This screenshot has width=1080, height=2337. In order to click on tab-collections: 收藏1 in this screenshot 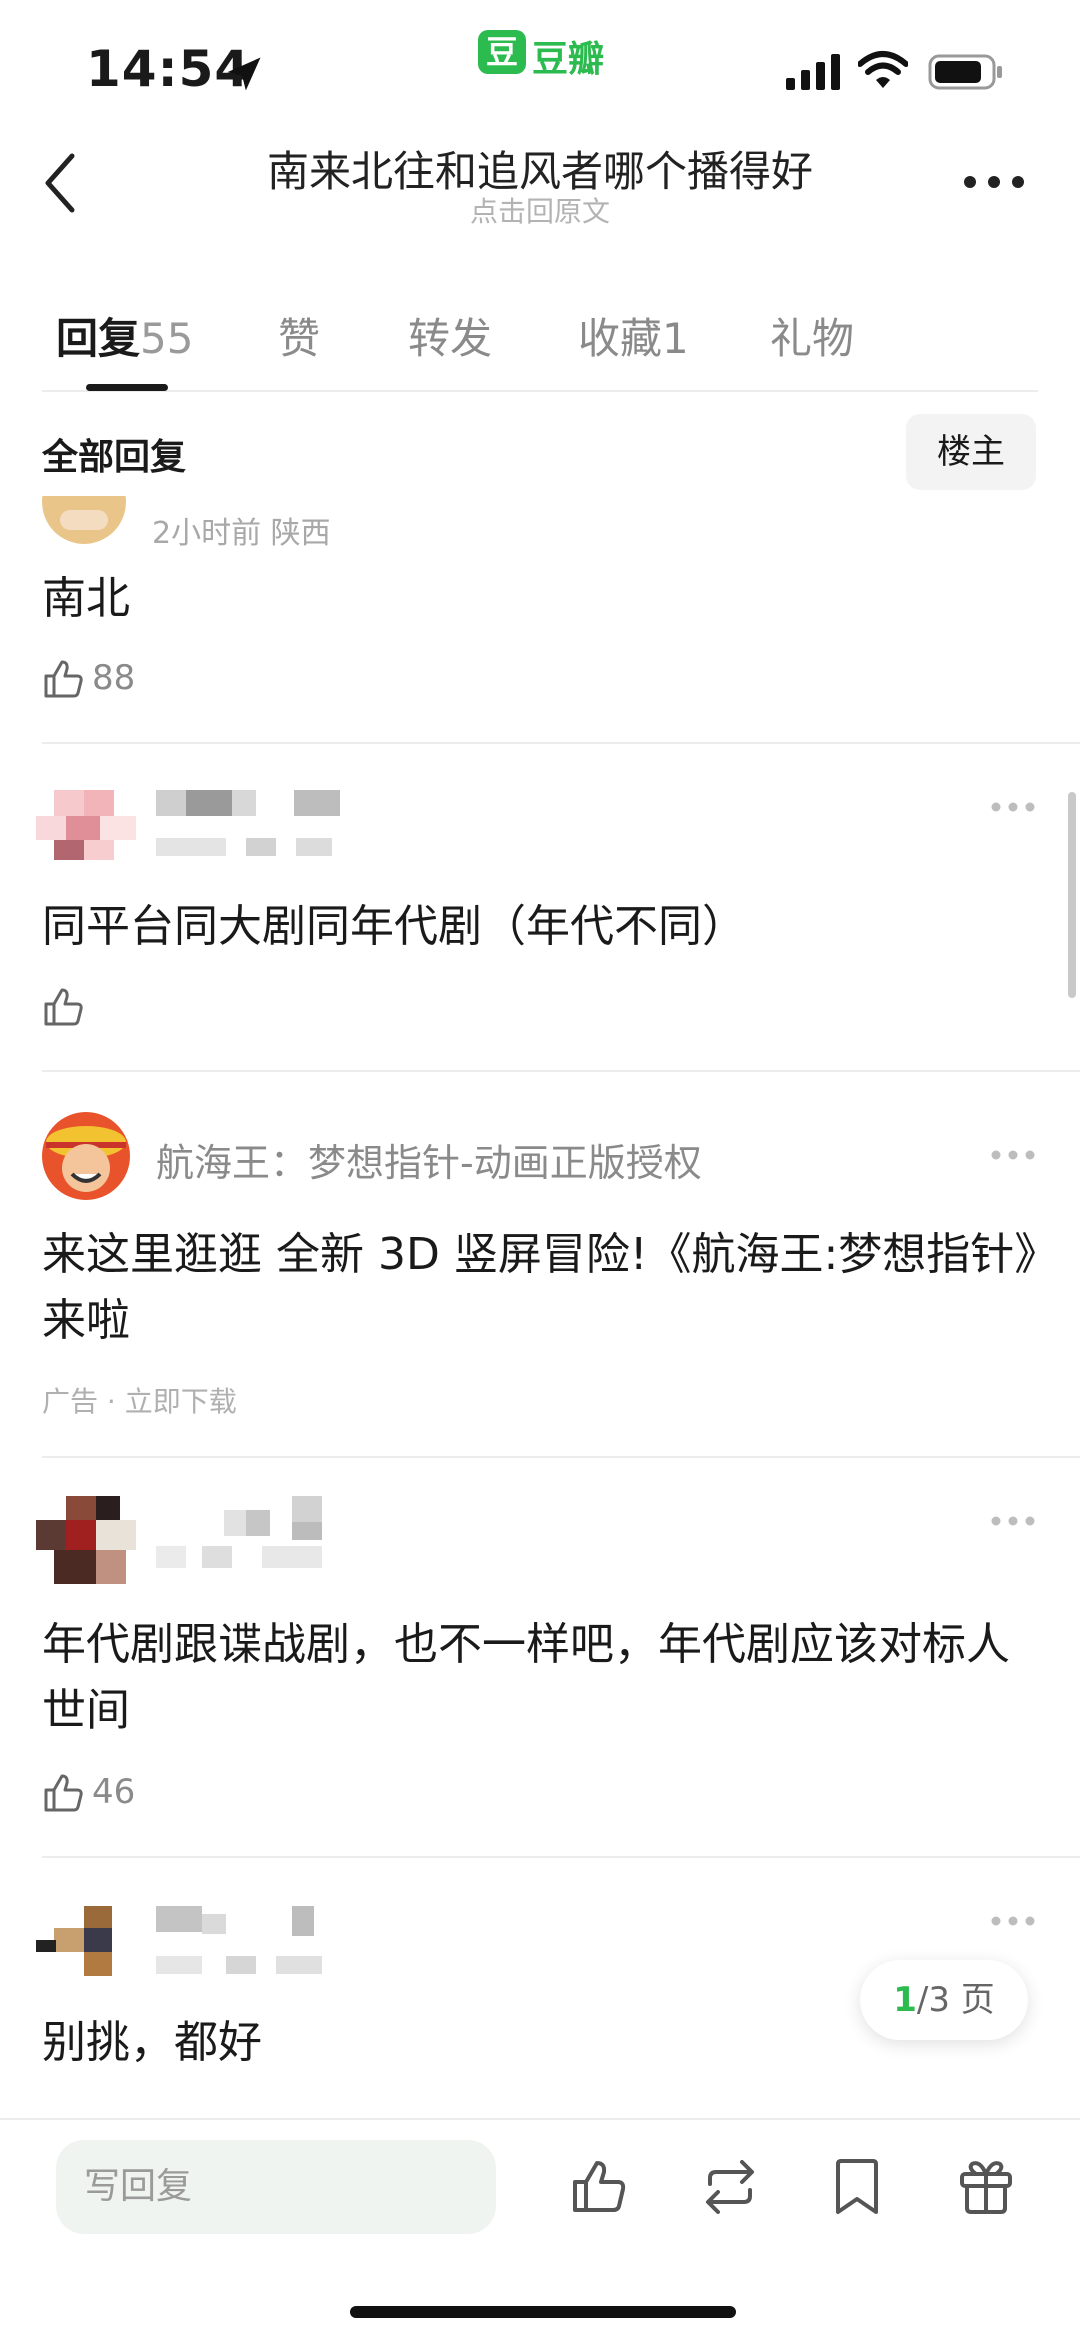, I will do `click(633, 335)`.